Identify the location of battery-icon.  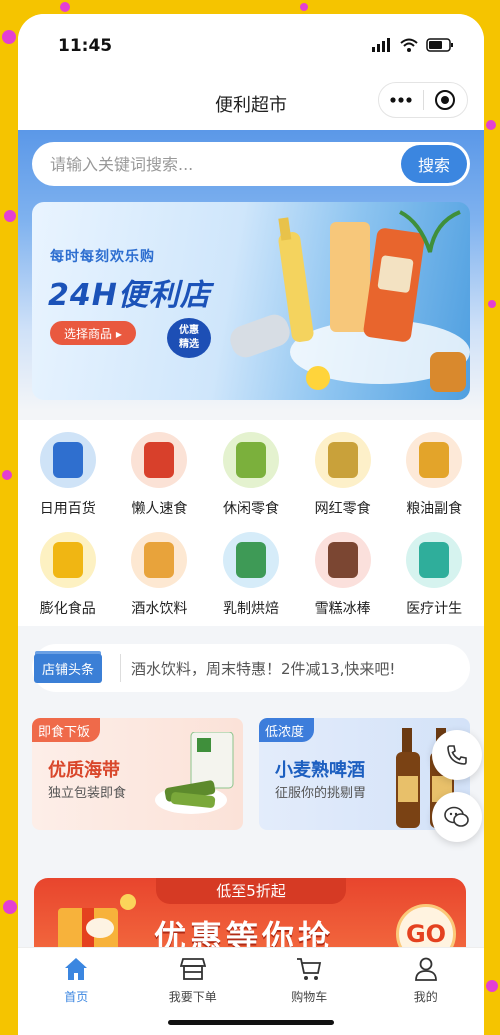
(439, 45).